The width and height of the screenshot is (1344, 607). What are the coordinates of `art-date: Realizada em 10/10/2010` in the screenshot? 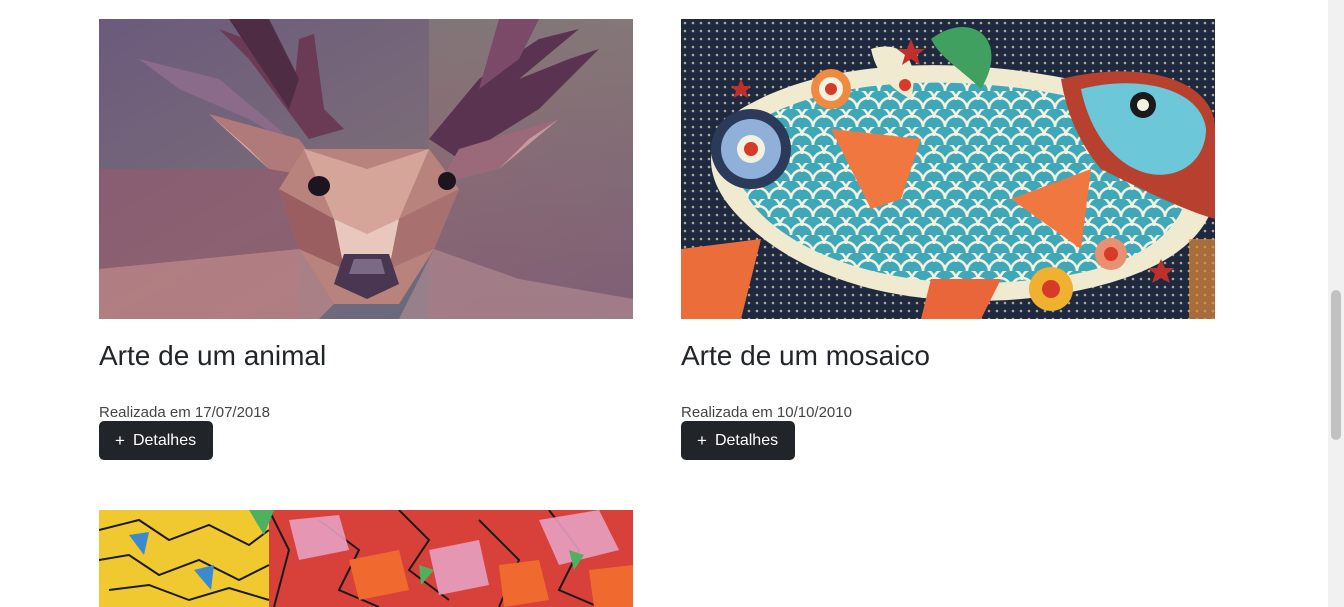 It's located at (766, 412).